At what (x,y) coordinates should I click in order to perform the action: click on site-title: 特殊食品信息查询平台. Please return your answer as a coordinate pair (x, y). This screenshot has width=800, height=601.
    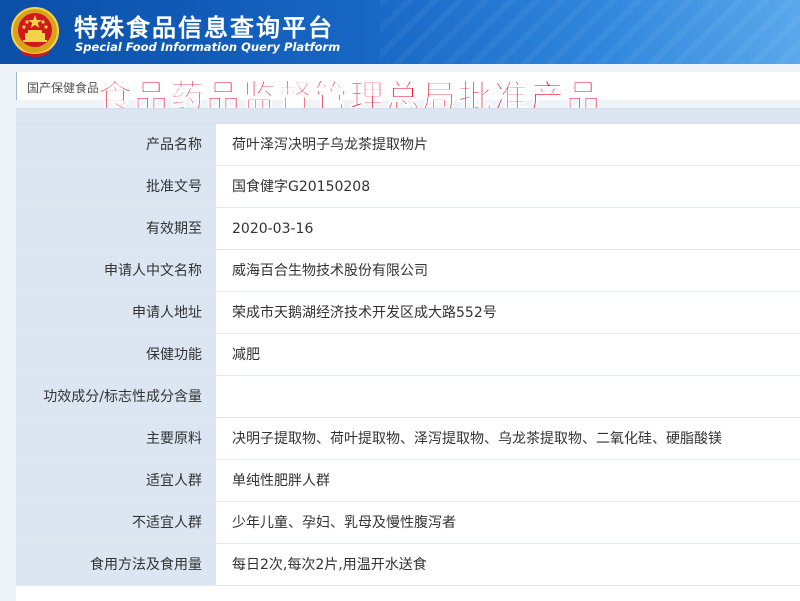
    Looking at the image, I should click on (204, 28).